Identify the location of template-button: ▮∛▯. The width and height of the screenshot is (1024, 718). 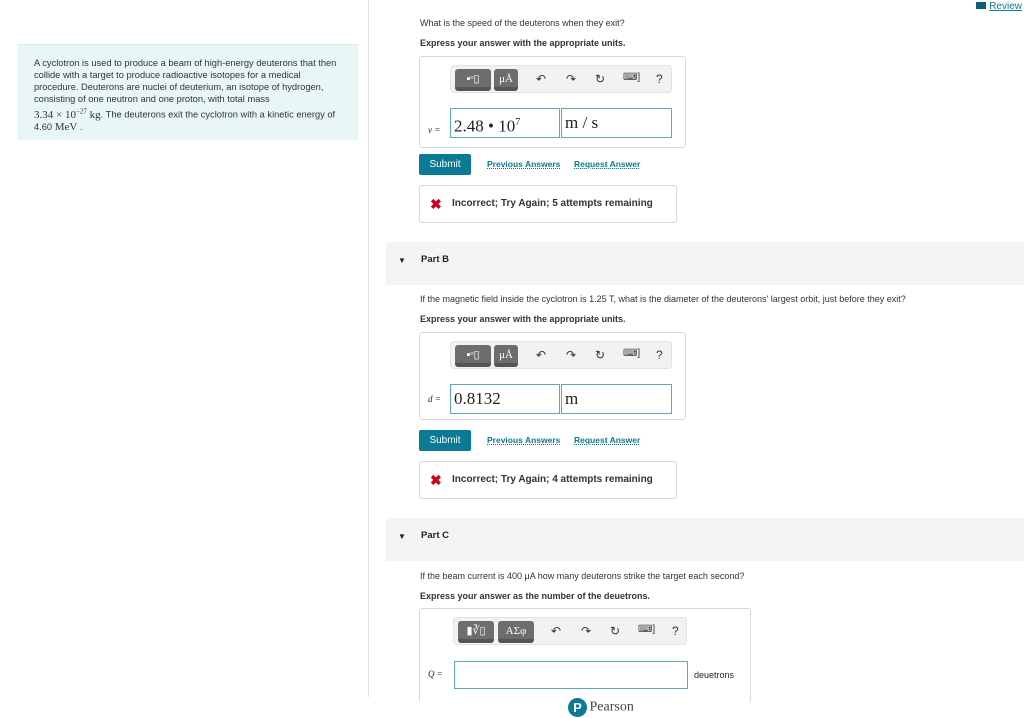
(476, 632).